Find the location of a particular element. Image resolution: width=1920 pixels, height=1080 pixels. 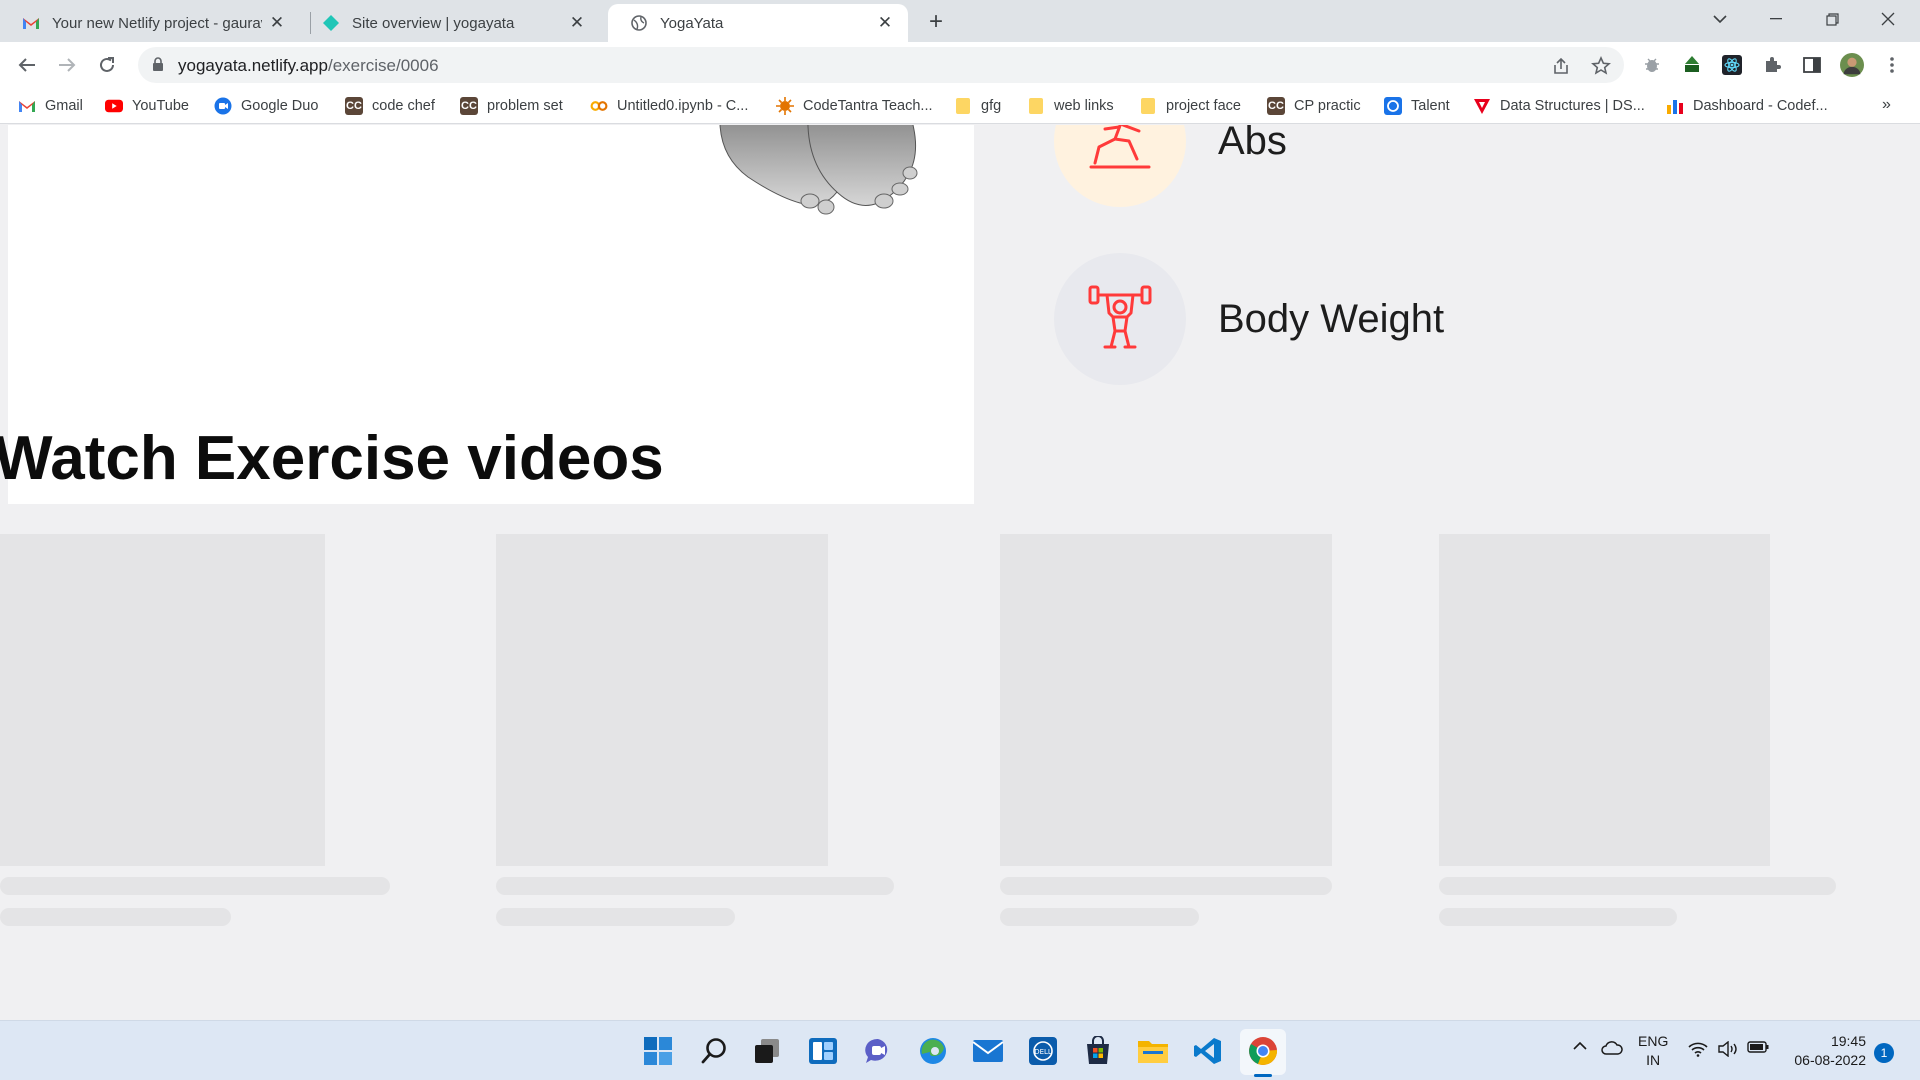

section-title: Watch Exercise videos is located at coordinates (332, 458).